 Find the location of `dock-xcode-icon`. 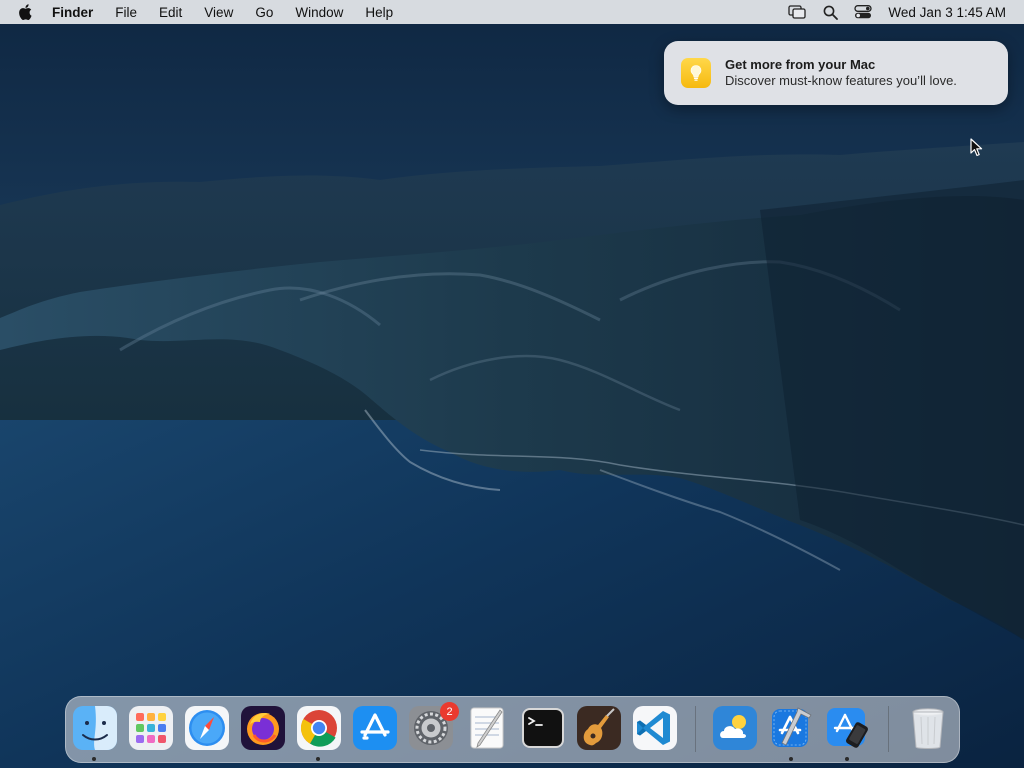

dock-xcode-icon is located at coordinates (791, 728).